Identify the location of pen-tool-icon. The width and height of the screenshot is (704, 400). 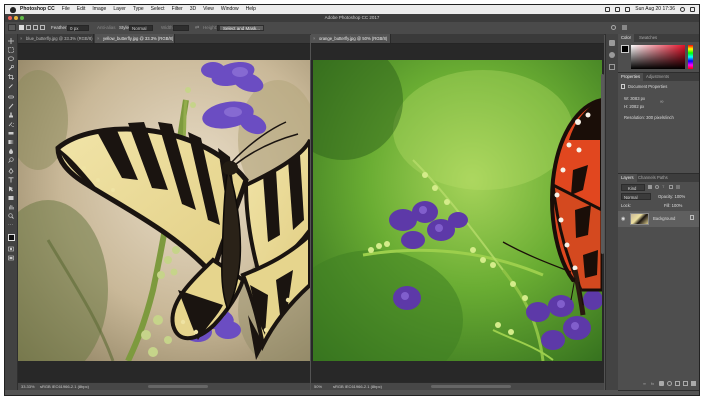
(11, 171).